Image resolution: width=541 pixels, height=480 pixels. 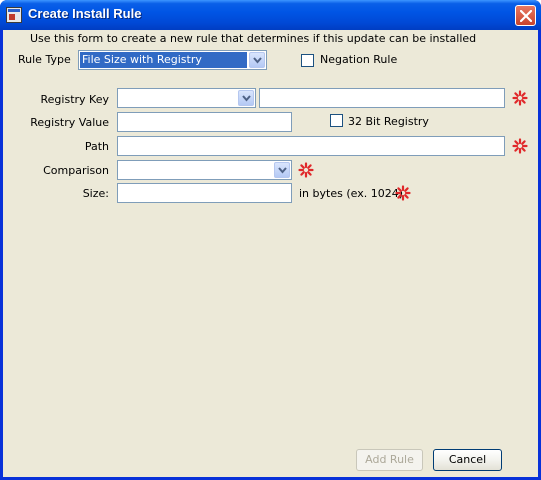 I want to click on path-label: Path, so click(x=96, y=146).